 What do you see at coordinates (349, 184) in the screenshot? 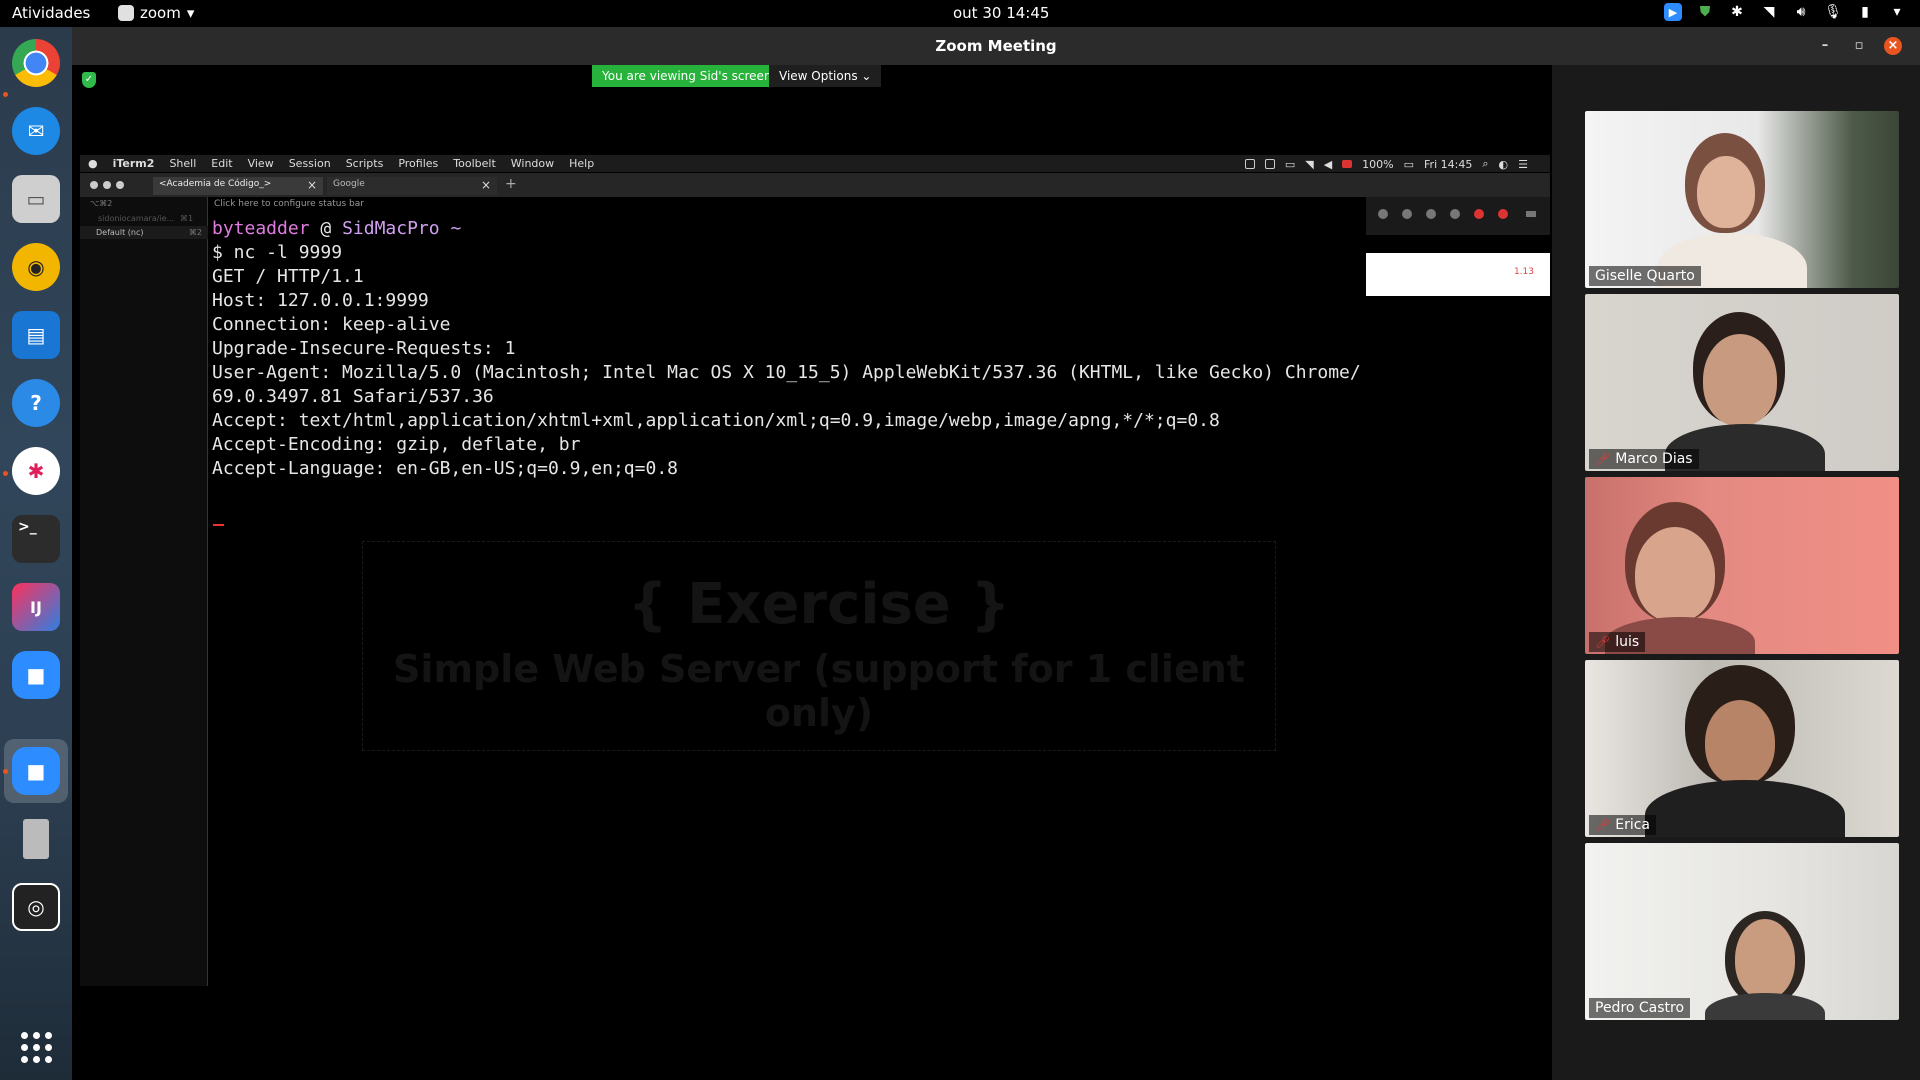
I see `tab-label: Google` at bounding box center [349, 184].